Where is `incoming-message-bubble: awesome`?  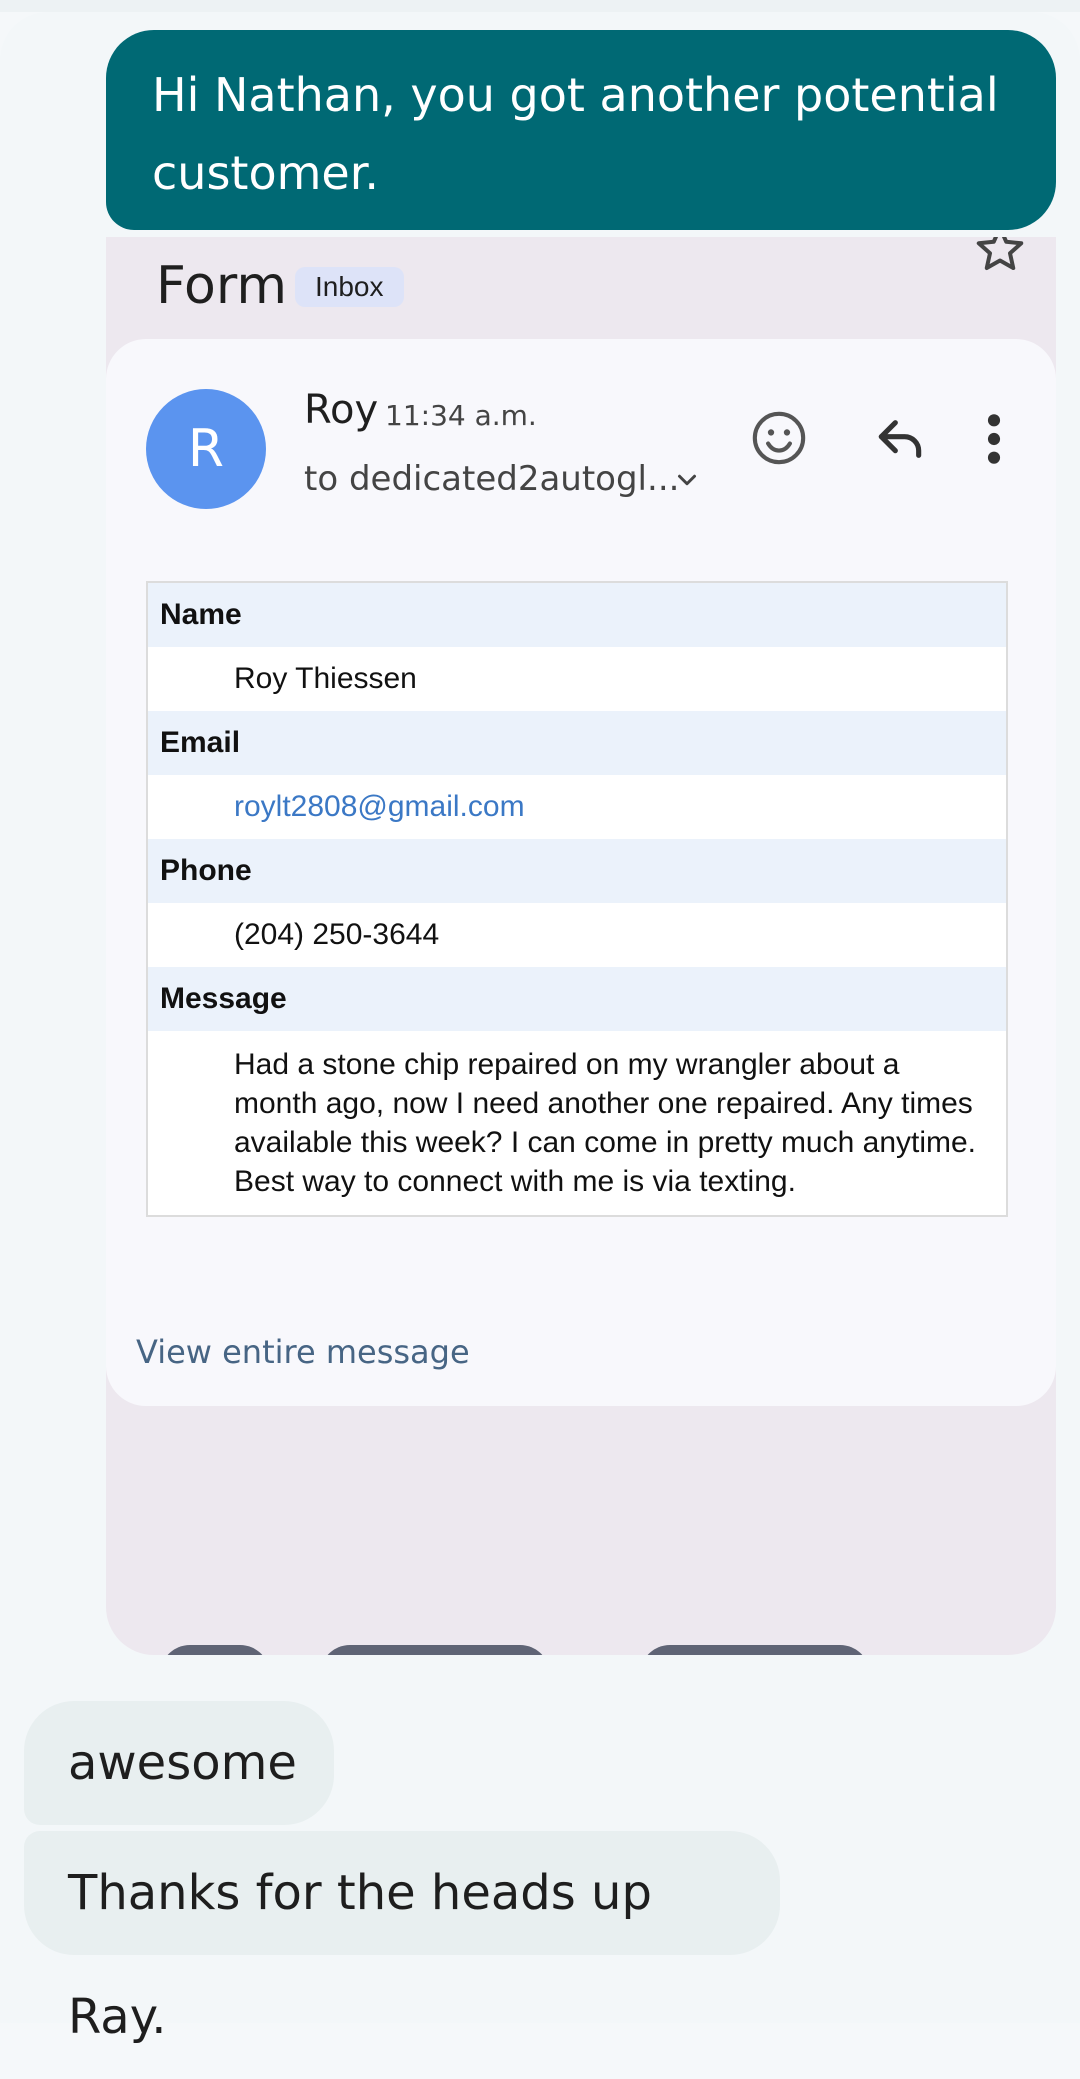
incoming-message-bubble: awesome is located at coordinates (179, 1763).